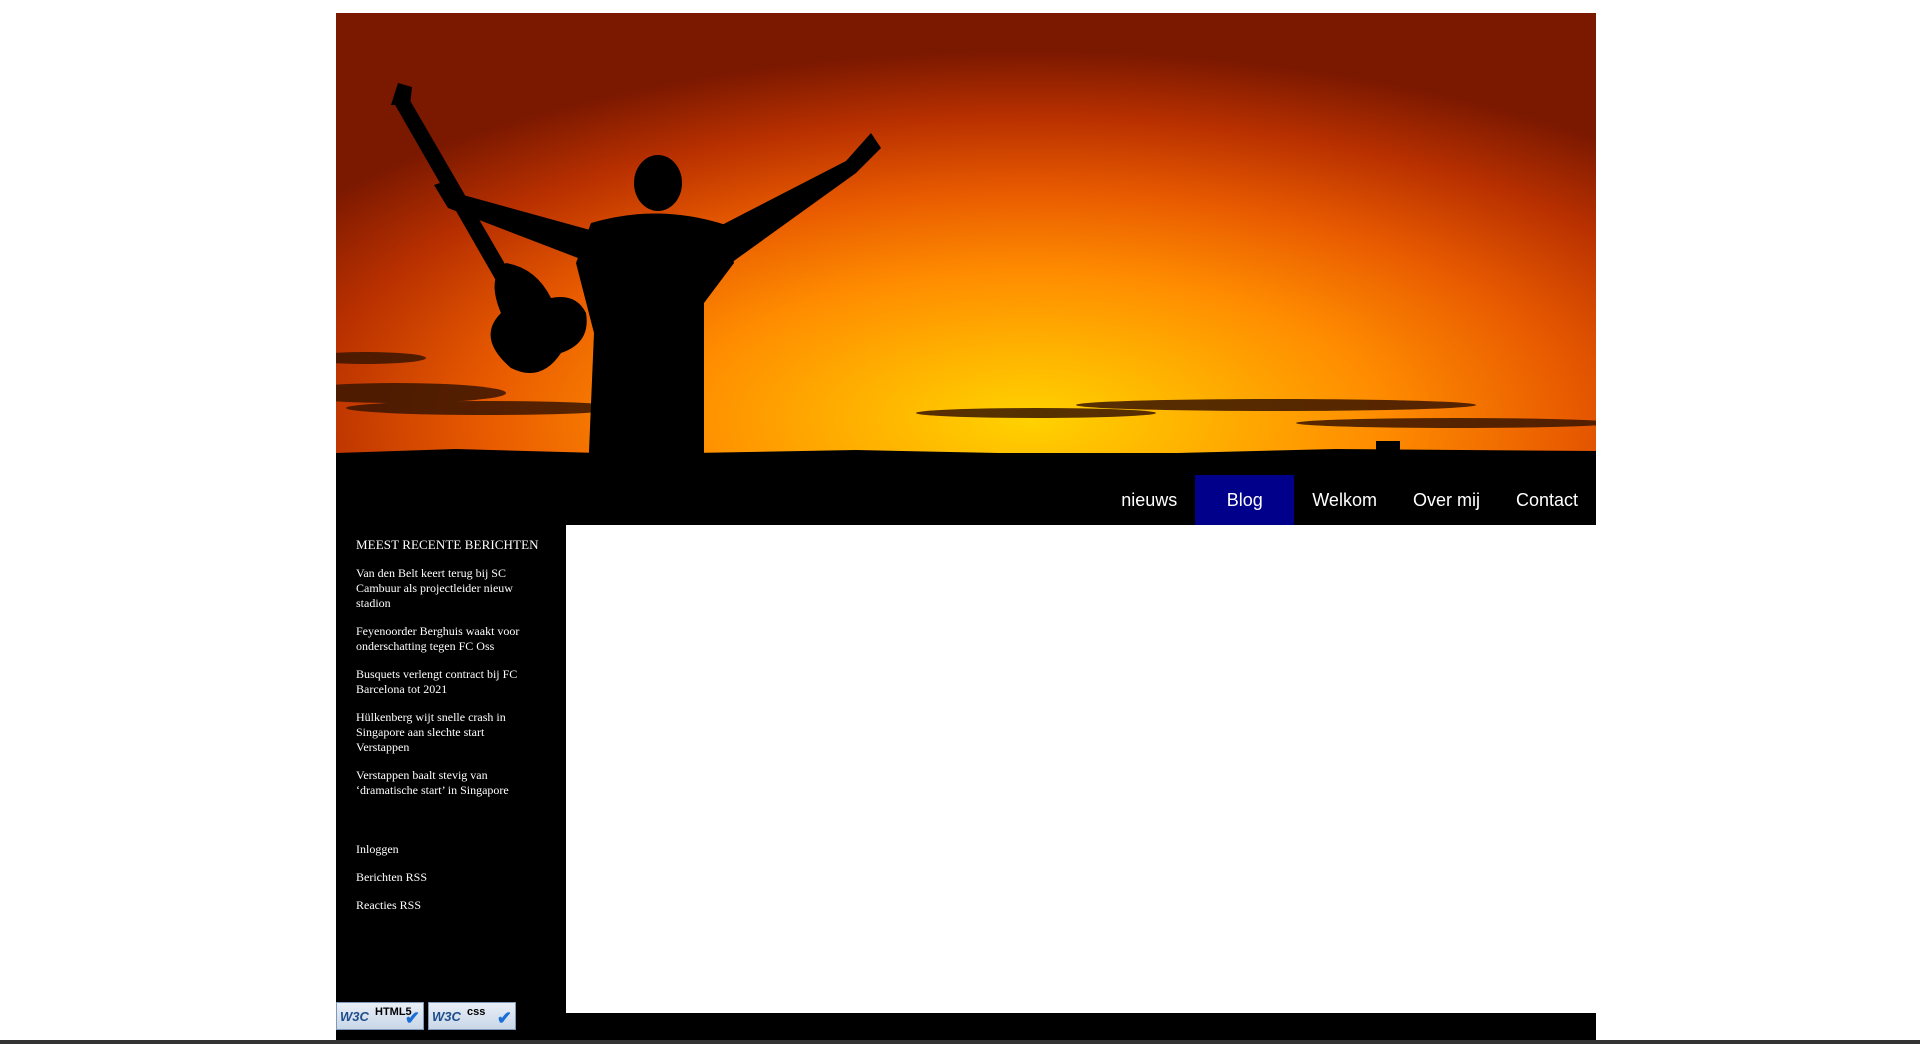 The image size is (1920, 1044). I want to click on w3c-css-badge: W3C css ✔, so click(472, 1016).